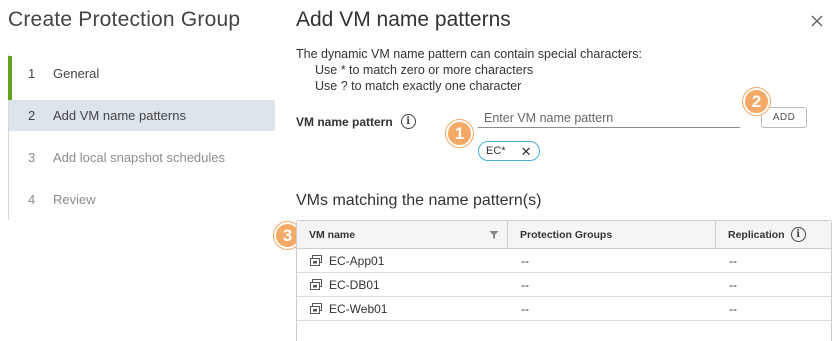  Describe the element at coordinates (402, 234) in the screenshot. I see `column-header-vm-name: VM name` at that location.